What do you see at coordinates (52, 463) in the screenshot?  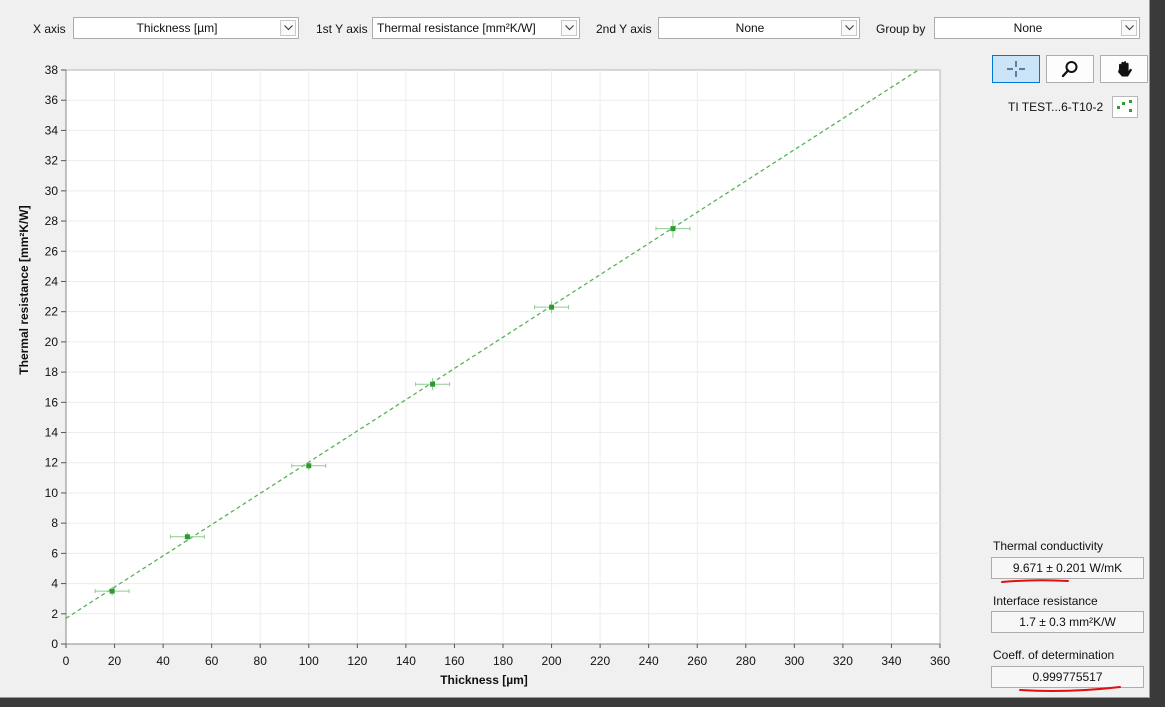 I see `y-tick-label: 12` at bounding box center [52, 463].